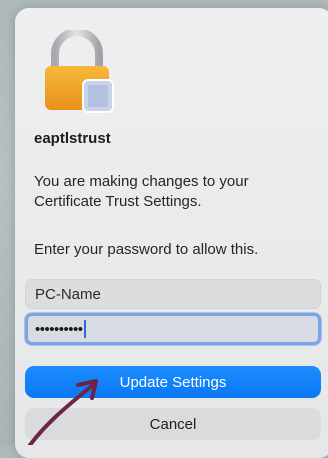  I want to click on cancel-button: Cancel, so click(173, 424).